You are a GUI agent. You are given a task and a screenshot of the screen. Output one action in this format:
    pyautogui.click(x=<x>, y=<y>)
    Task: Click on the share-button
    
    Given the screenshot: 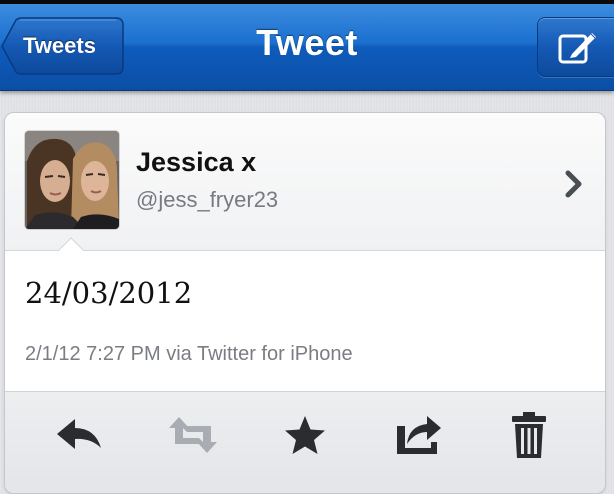 What is the action you would take?
    pyautogui.click(x=419, y=435)
    